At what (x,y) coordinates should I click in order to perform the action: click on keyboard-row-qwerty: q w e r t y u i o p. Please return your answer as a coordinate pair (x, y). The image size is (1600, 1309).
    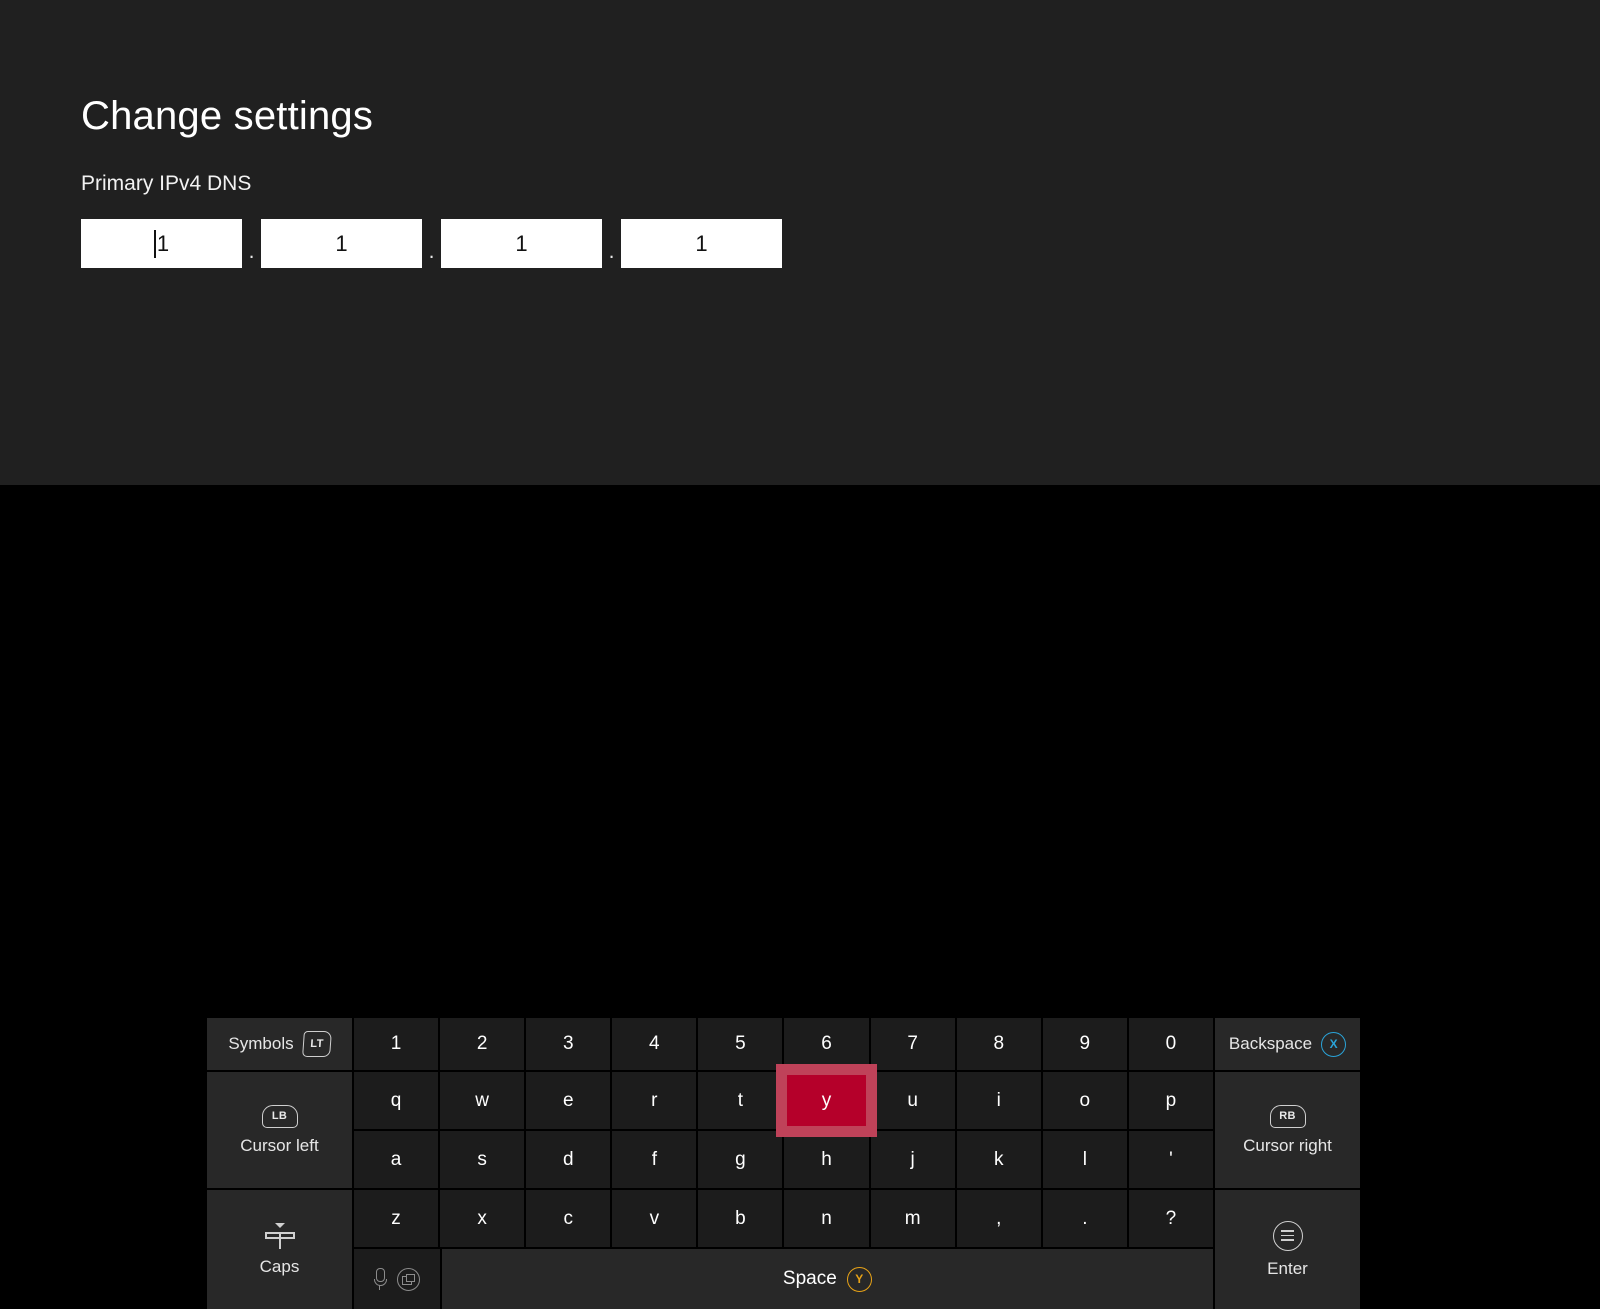
    Looking at the image, I should click on (783, 1100).